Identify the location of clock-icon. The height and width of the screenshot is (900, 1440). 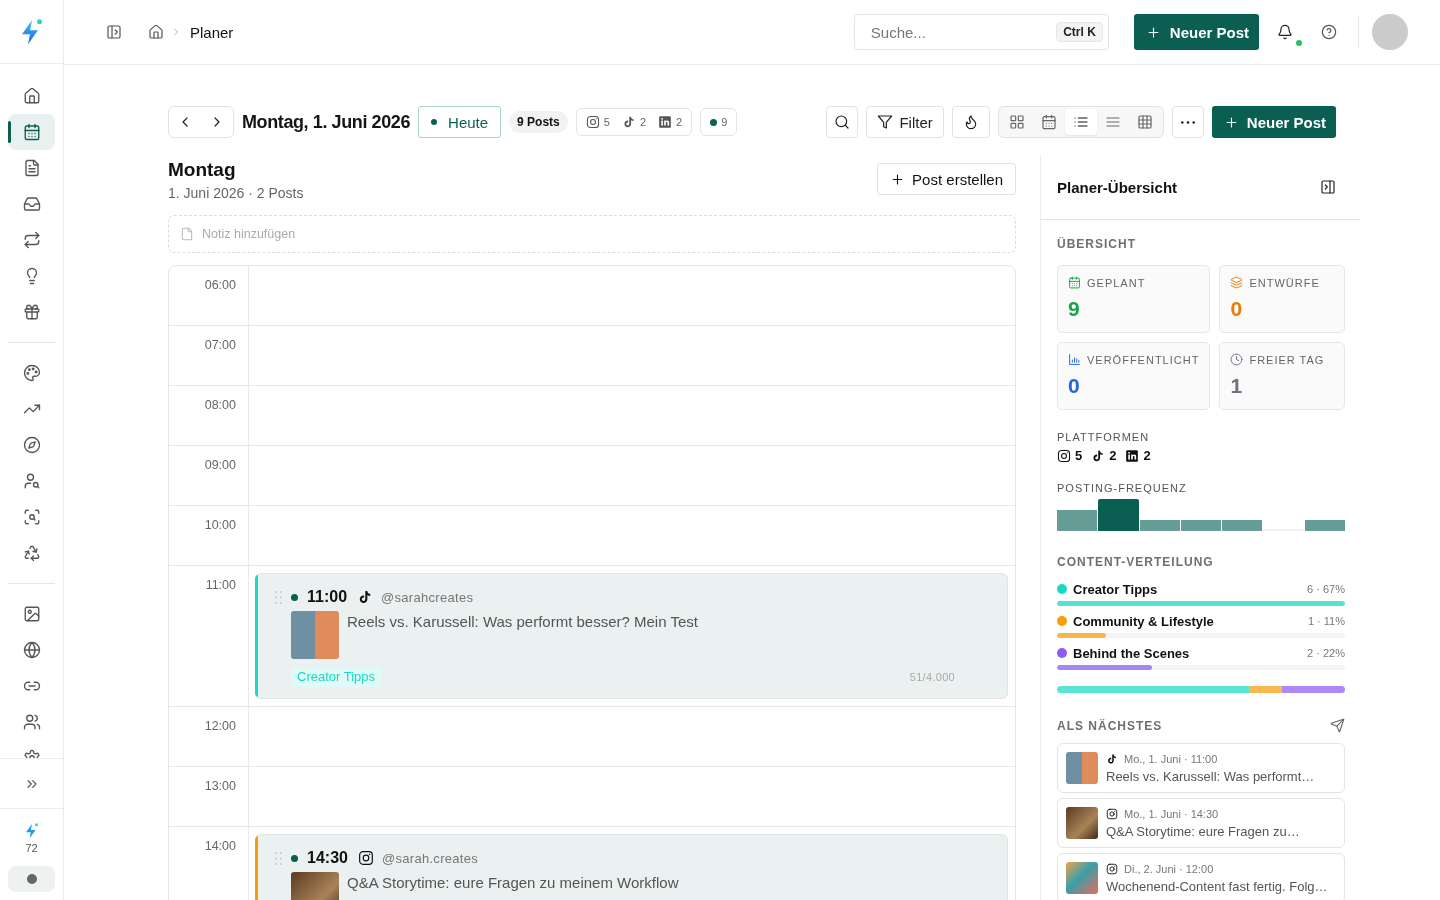
(1237, 359).